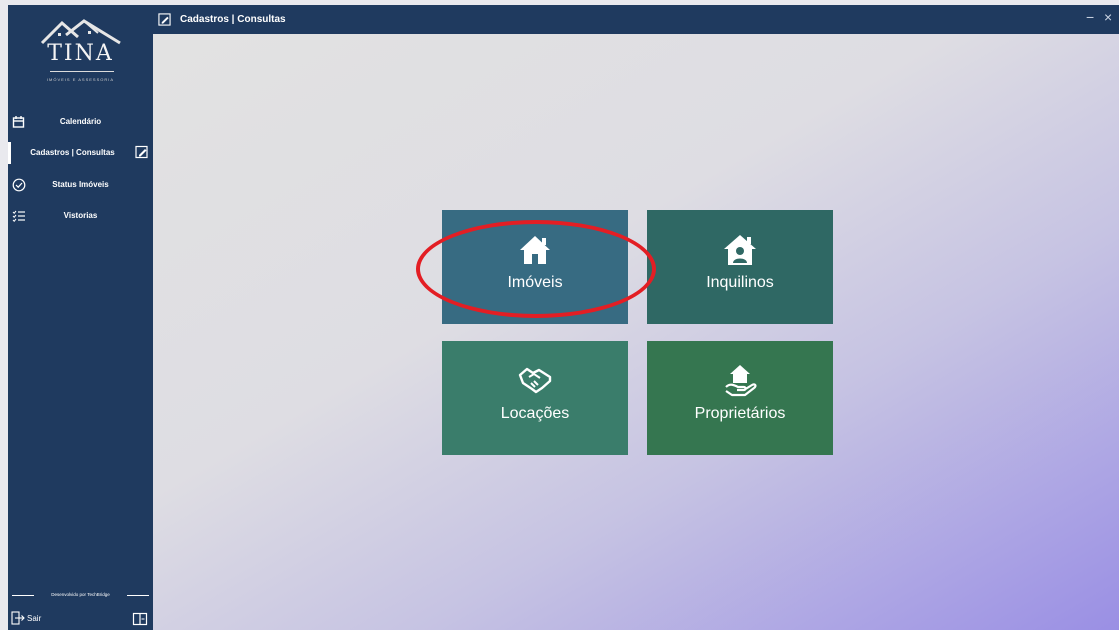  I want to click on tile-inquilinos: Inquilinos, so click(740, 267).